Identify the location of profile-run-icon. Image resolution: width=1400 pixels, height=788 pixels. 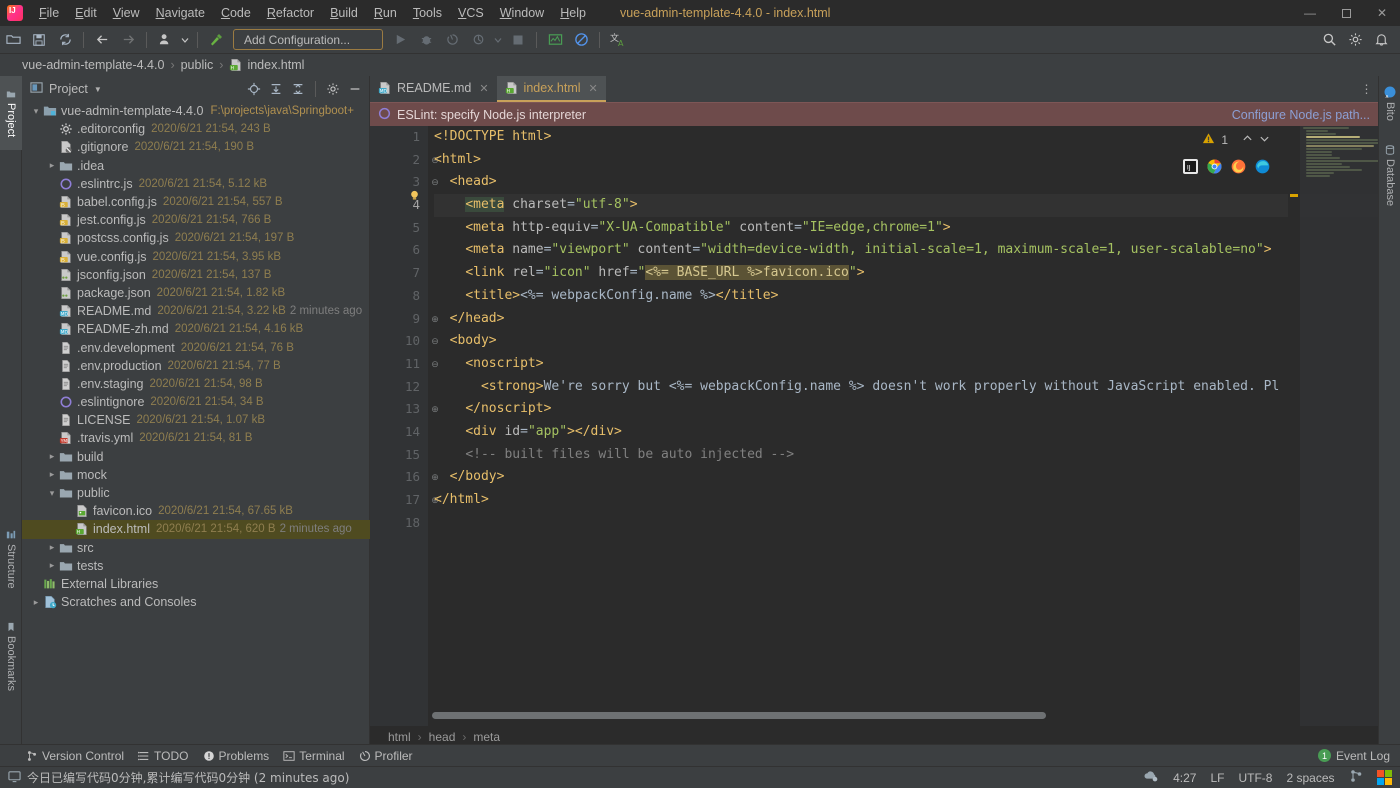
(478, 40).